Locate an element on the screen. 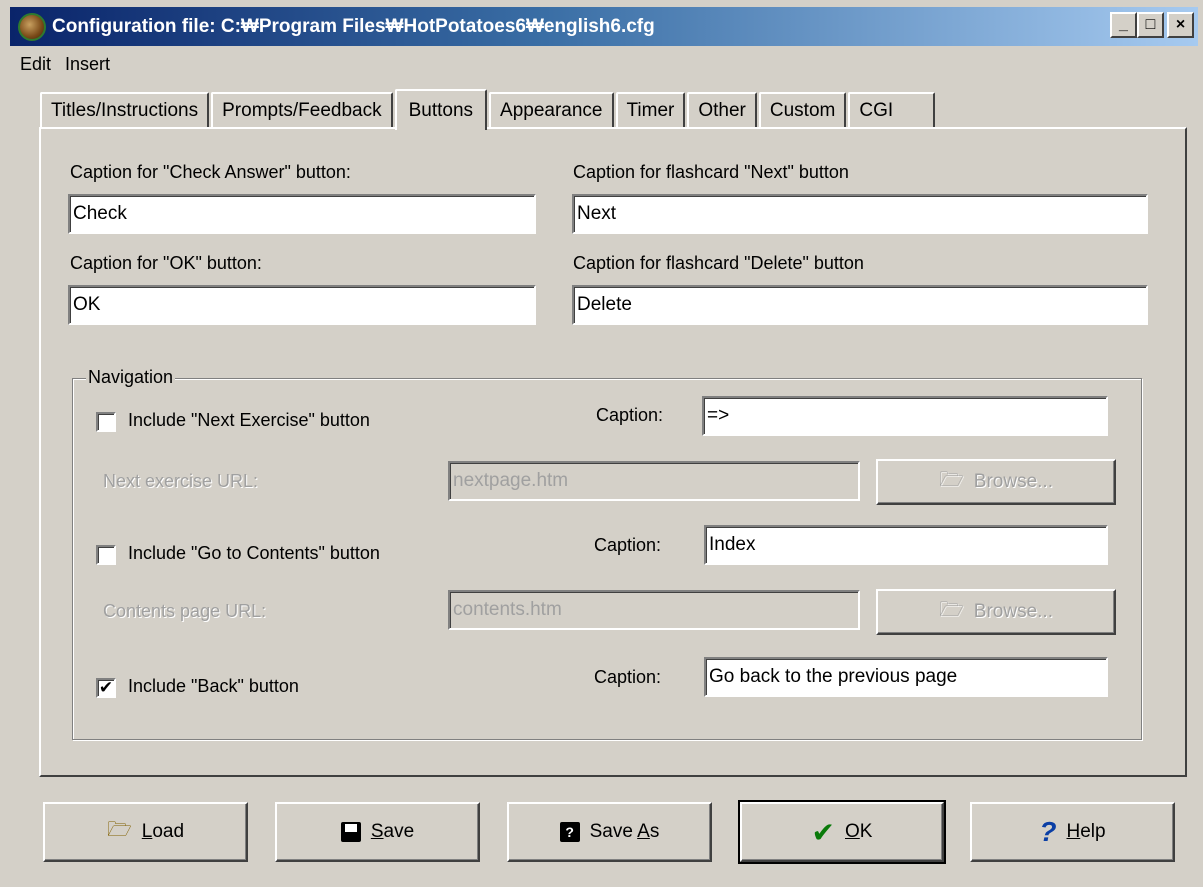 The width and height of the screenshot is (1203, 887). tab-custom: Custom is located at coordinates (802, 110).